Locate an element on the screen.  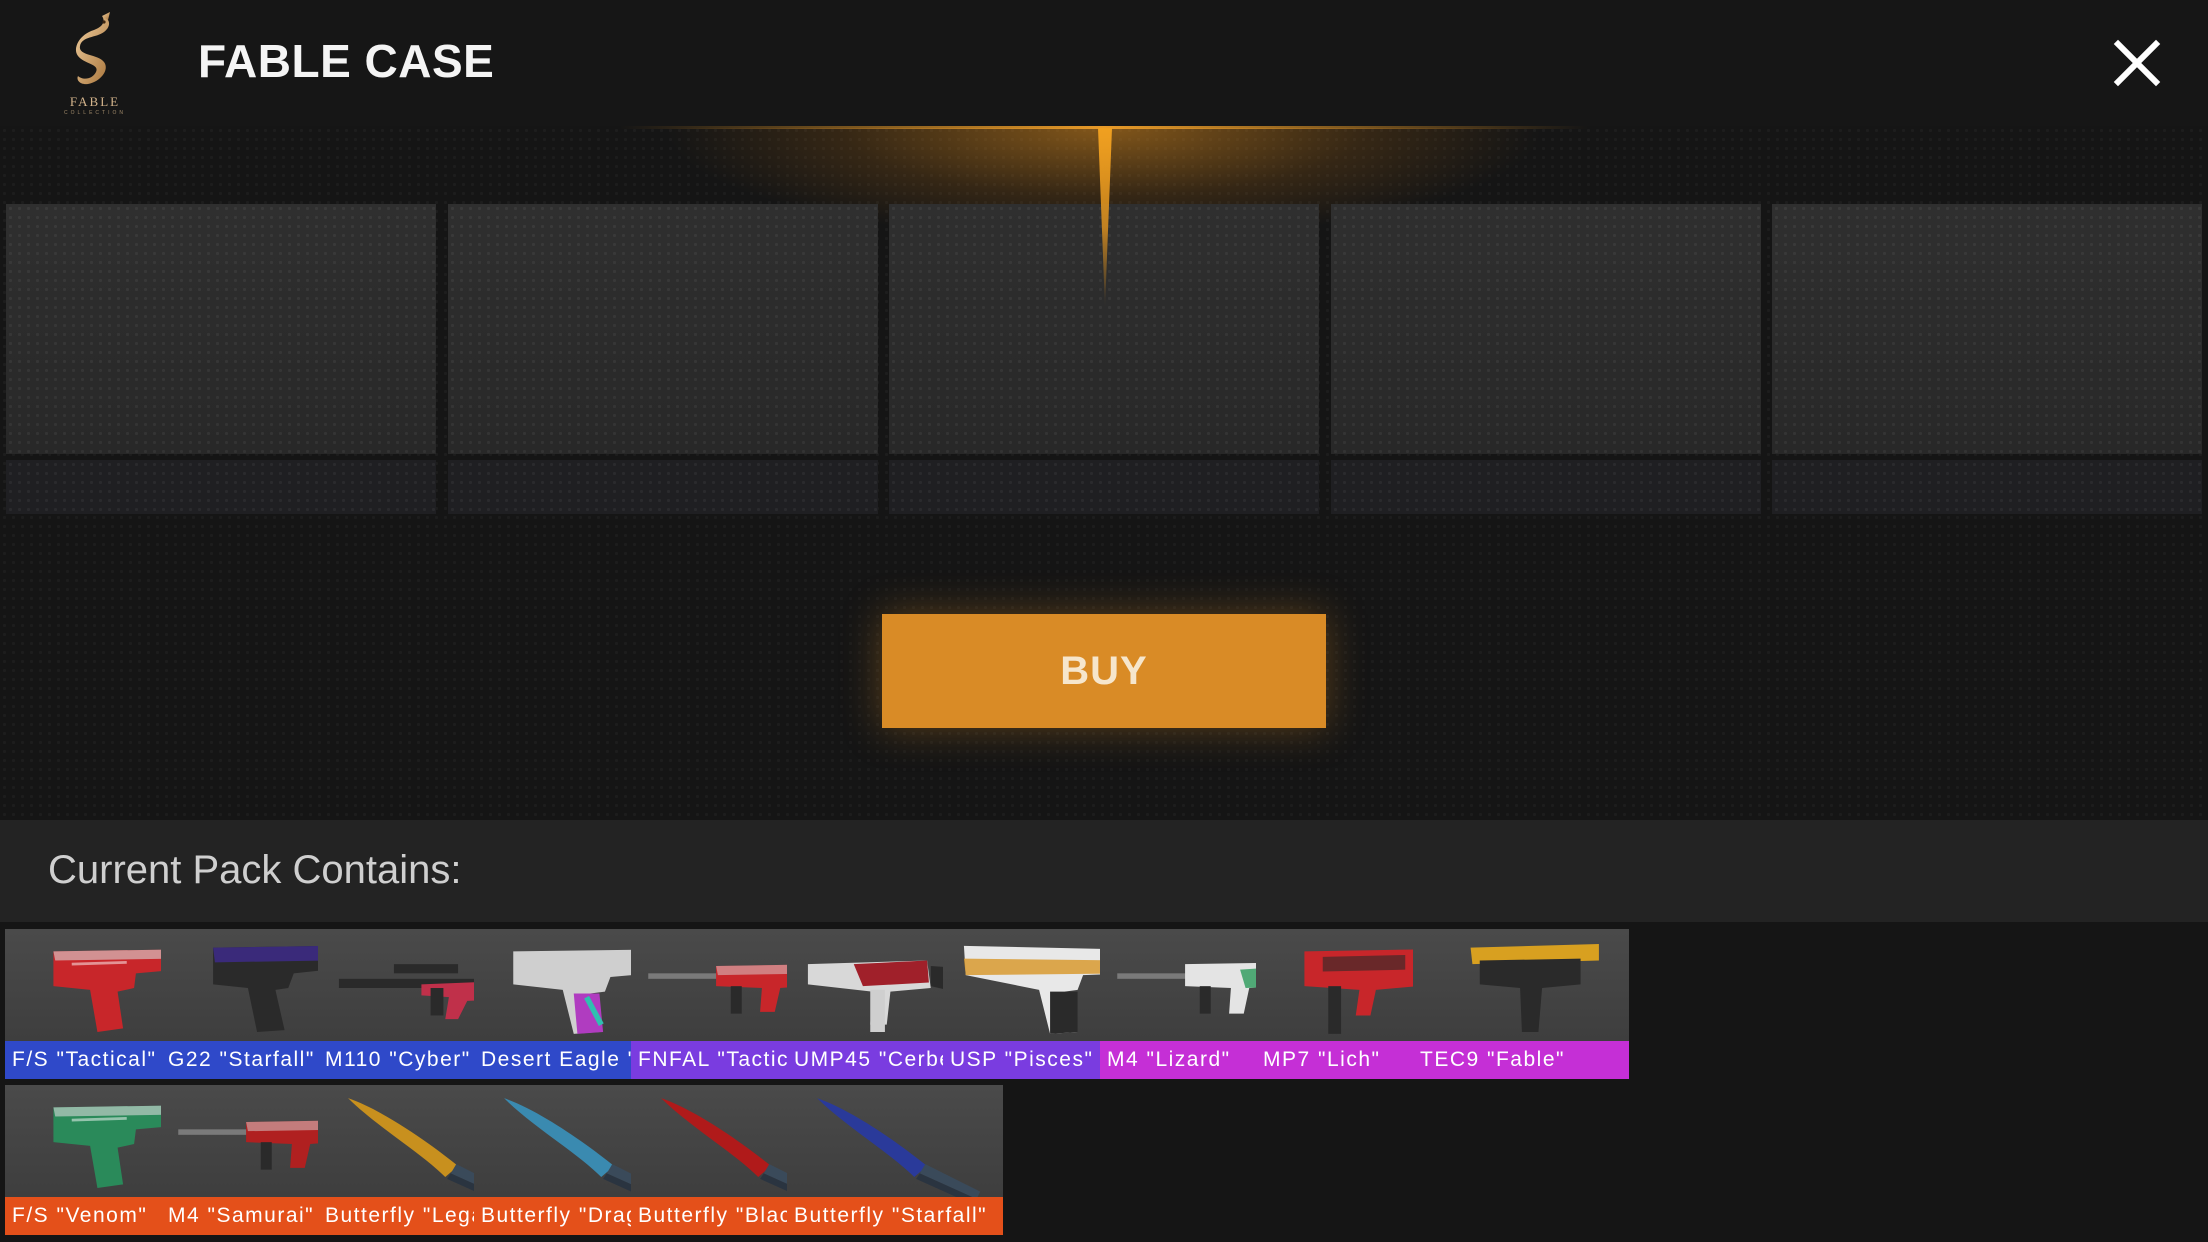
top-bar: FABLE COLLECTION FABLE CASE is located at coordinates (1104, 63).